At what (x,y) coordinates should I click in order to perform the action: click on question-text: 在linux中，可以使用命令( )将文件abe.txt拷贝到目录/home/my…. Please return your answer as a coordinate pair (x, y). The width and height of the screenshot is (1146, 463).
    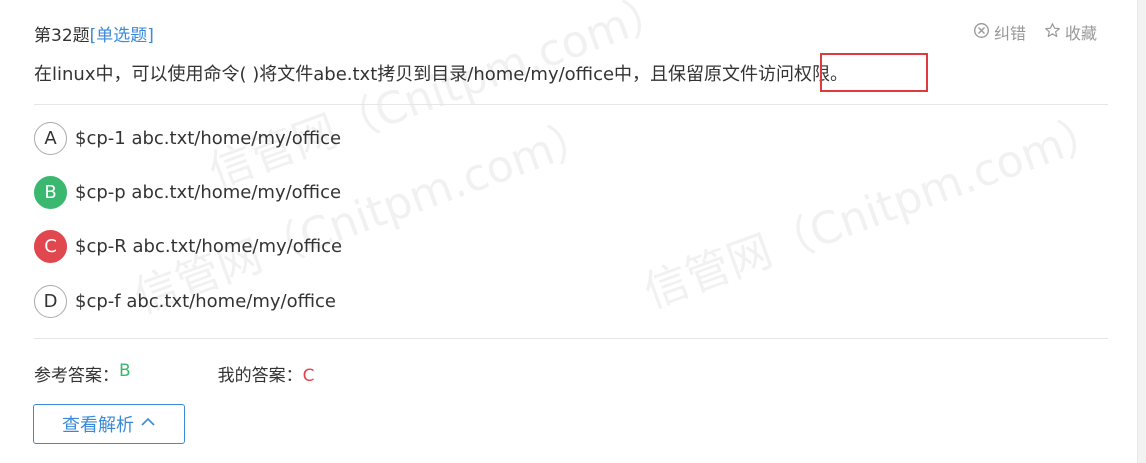
    Looking at the image, I should click on (441, 74).